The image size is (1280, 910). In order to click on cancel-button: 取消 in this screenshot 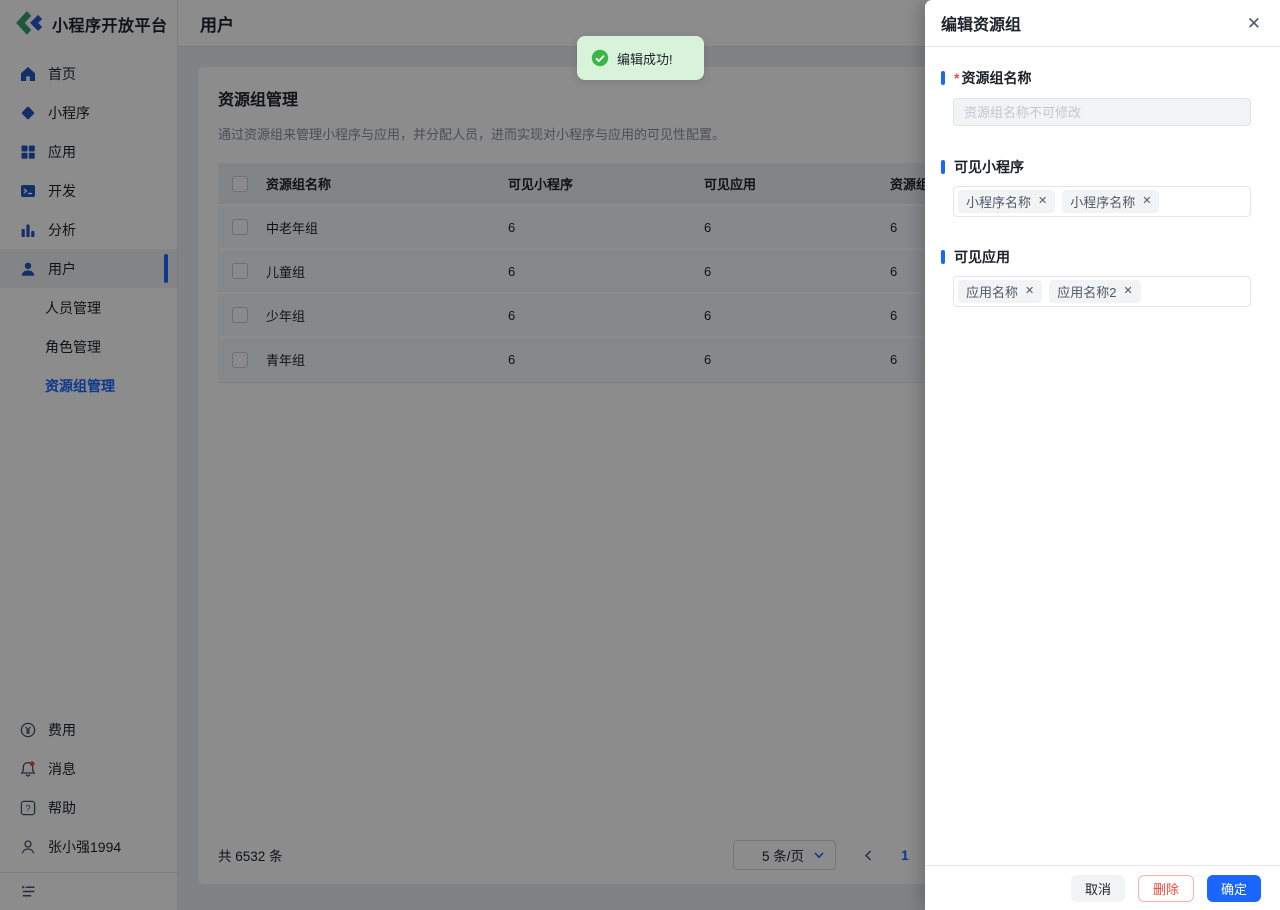, I will do `click(1097, 888)`.